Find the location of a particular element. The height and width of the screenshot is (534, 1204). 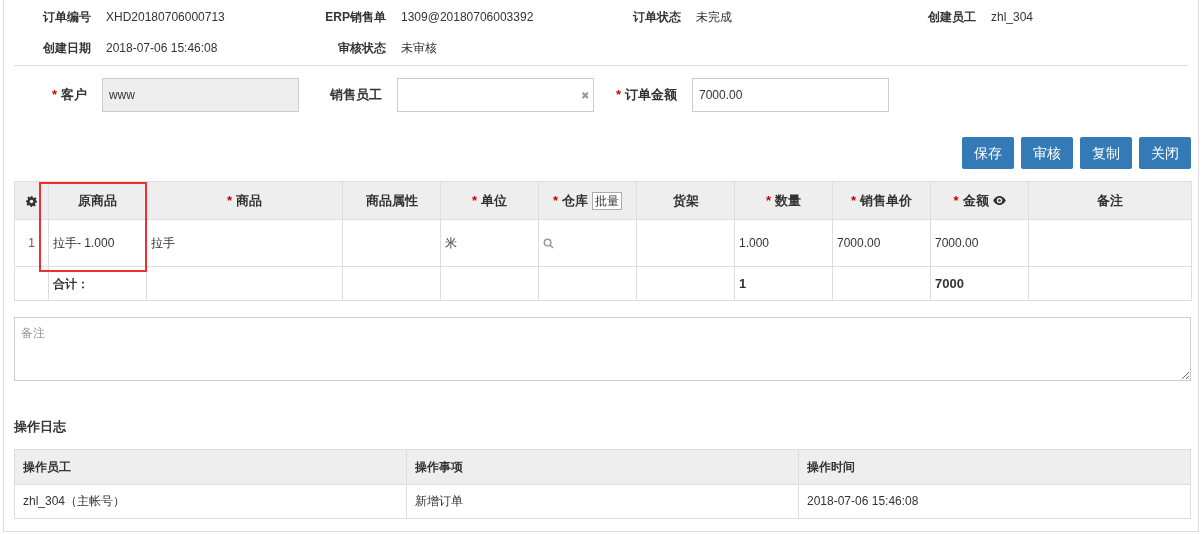

column-header: 销售单价 is located at coordinates (886, 200).